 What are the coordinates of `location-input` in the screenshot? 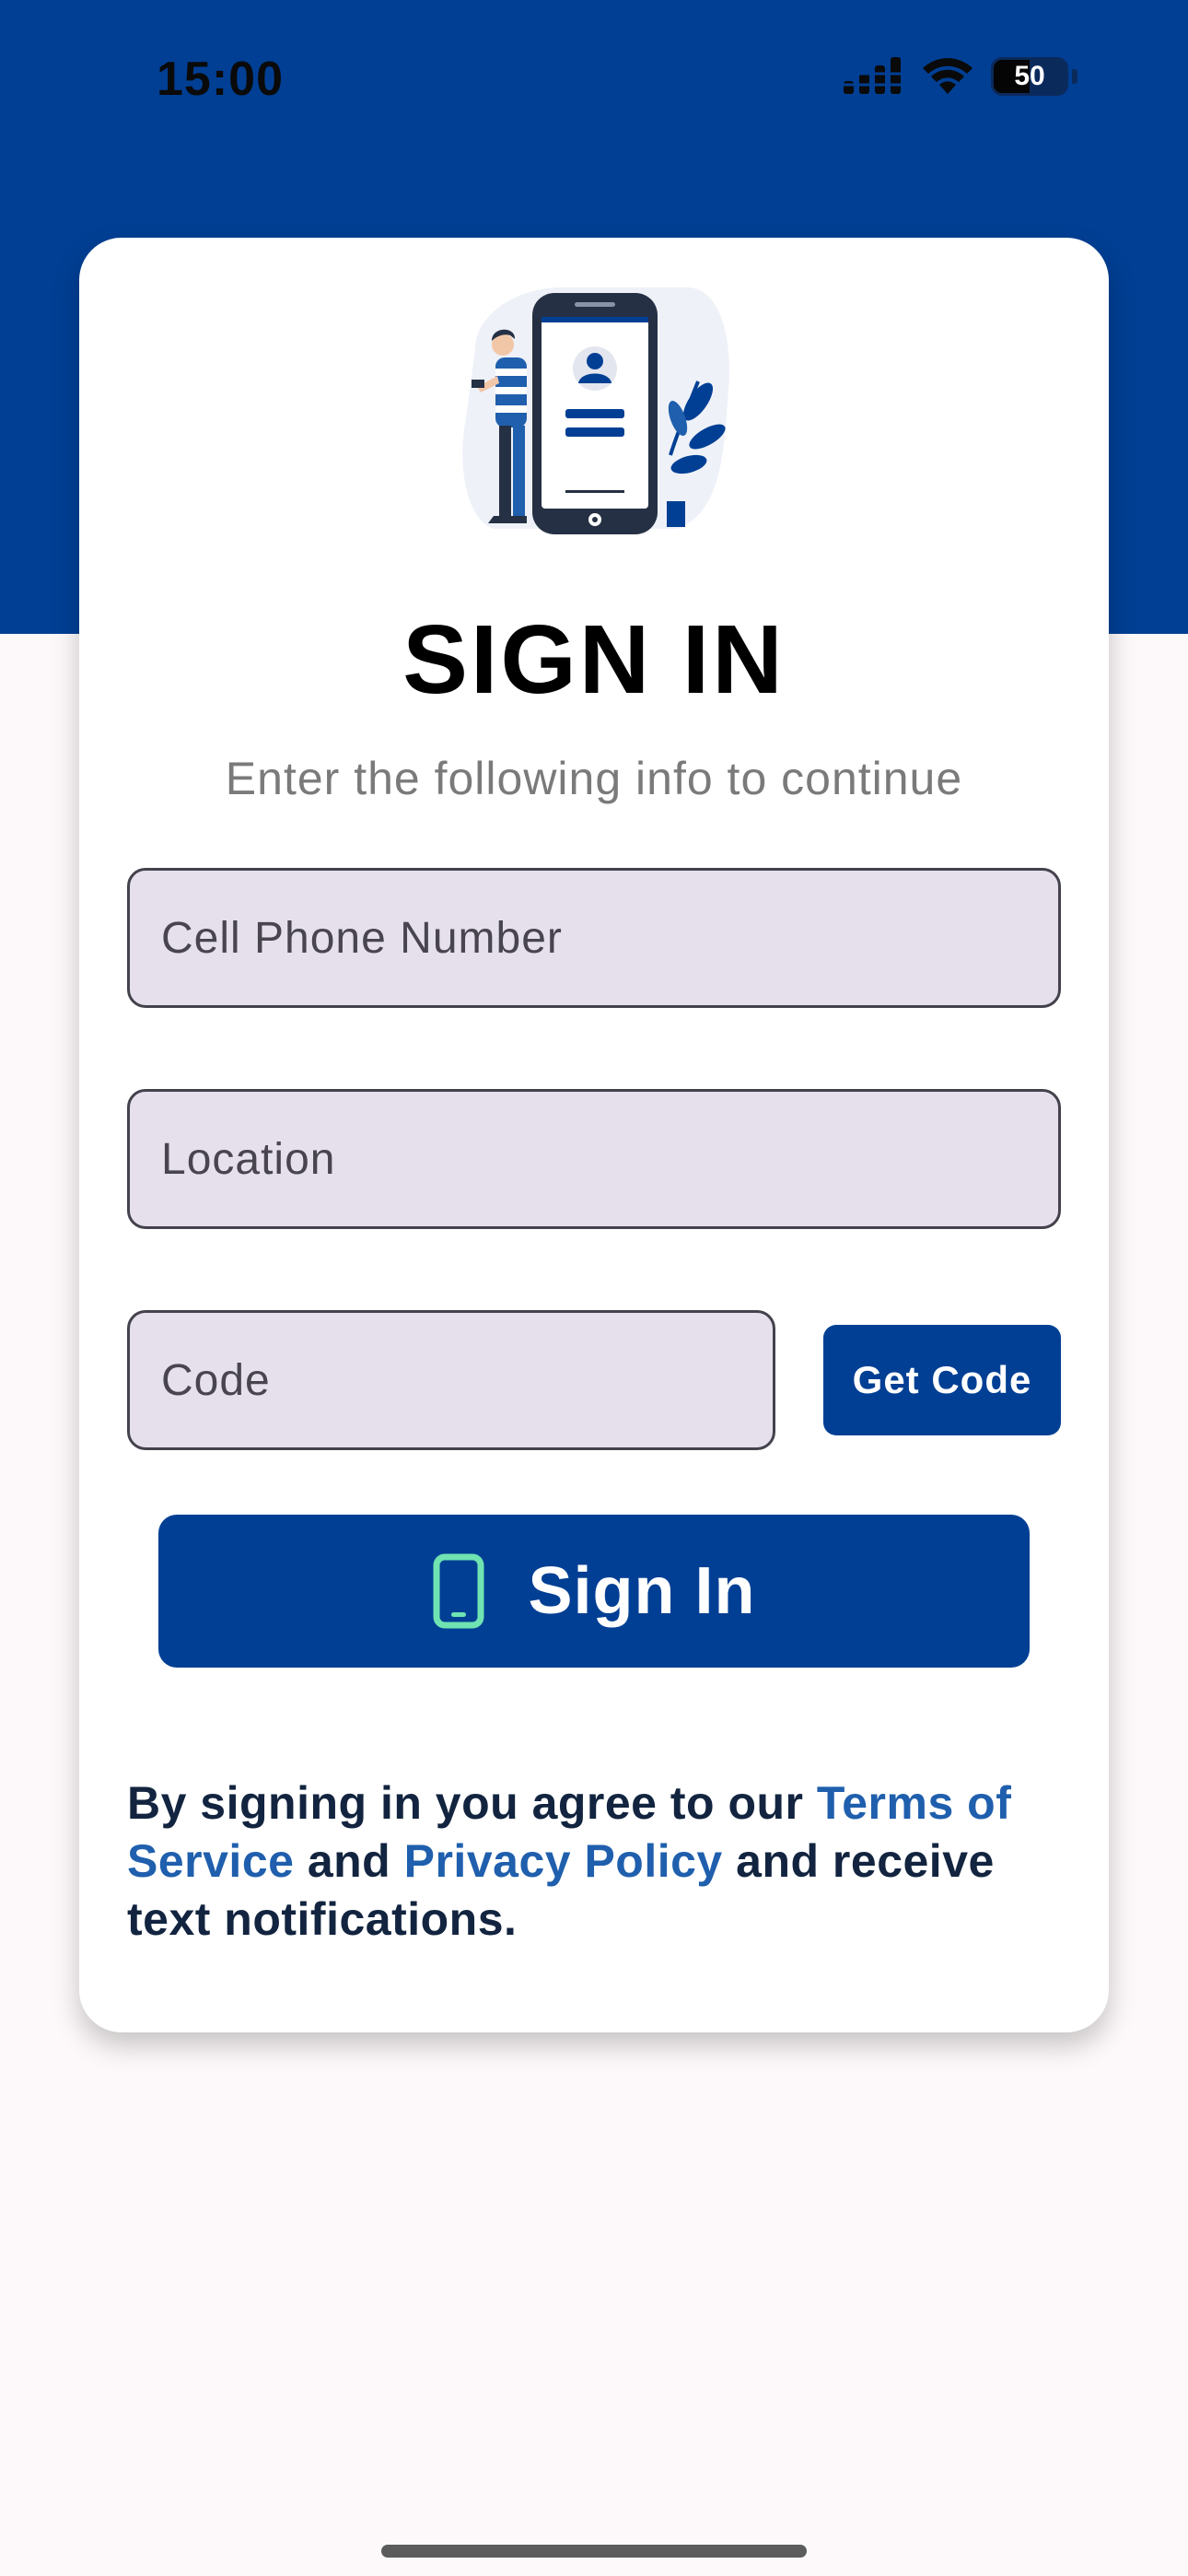 It's located at (594, 1159).